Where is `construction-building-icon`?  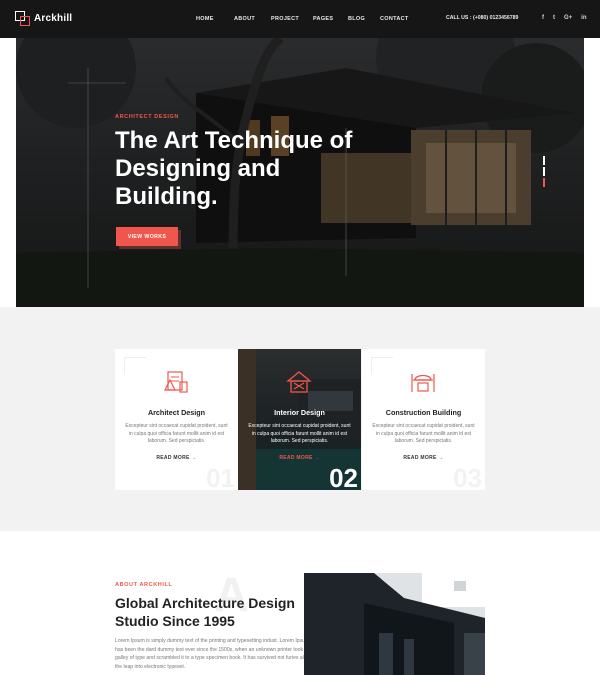 construction-building-icon is located at coordinates (423, 383).